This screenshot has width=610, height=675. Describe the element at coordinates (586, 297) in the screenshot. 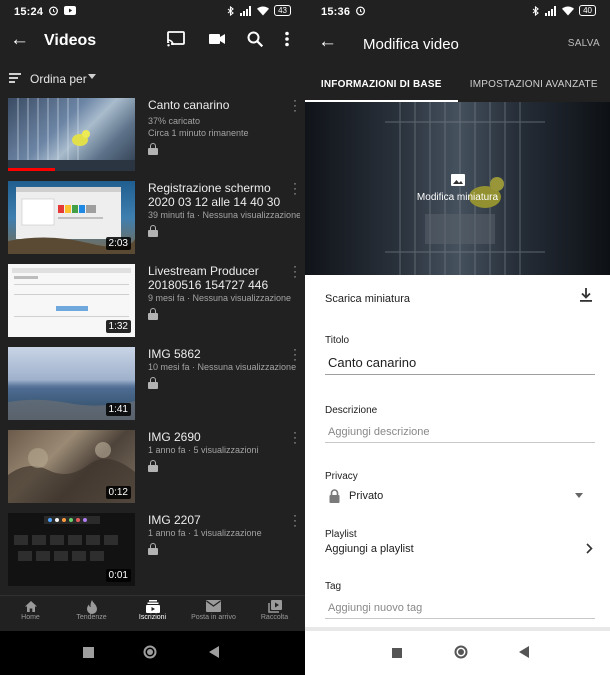

I see `download-icon` at that location.